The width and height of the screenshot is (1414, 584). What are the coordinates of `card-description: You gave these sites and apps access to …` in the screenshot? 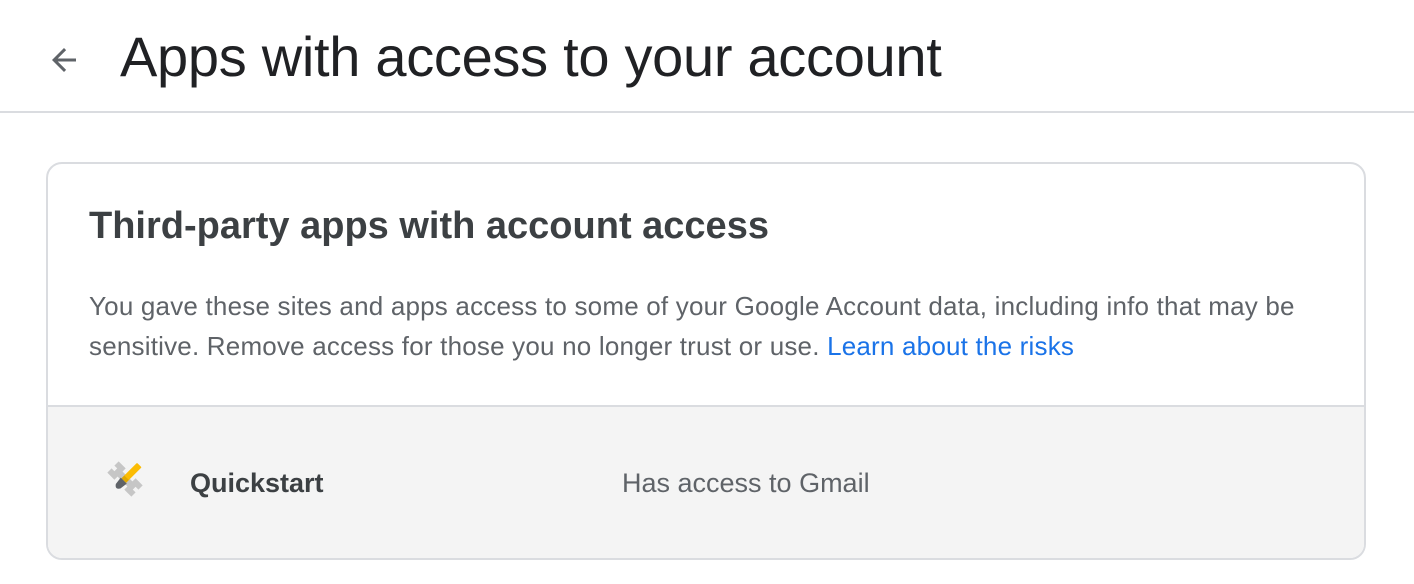 It's located at (709, 326).